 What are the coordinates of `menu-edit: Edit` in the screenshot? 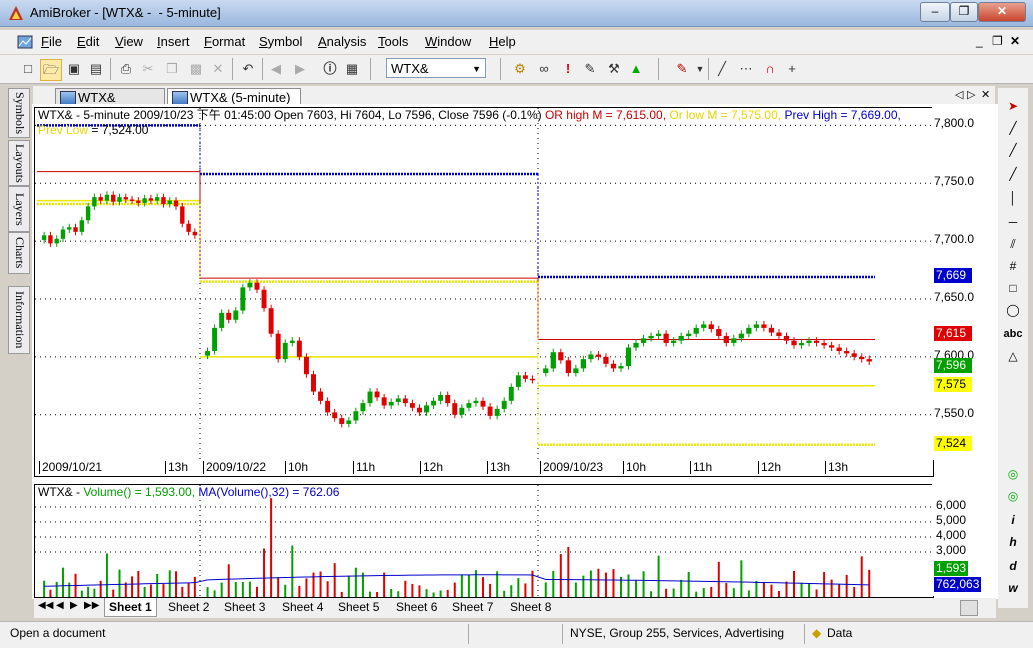 It's located at (88, 41).